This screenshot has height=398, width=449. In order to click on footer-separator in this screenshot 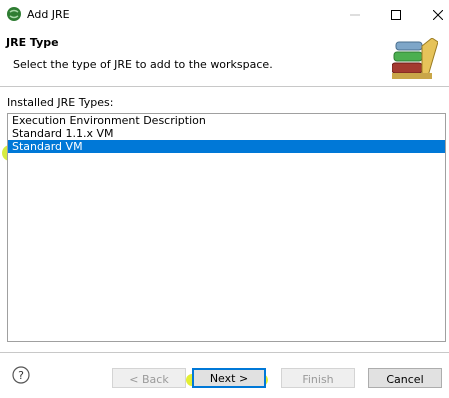, I will do `click(224, 352)`.